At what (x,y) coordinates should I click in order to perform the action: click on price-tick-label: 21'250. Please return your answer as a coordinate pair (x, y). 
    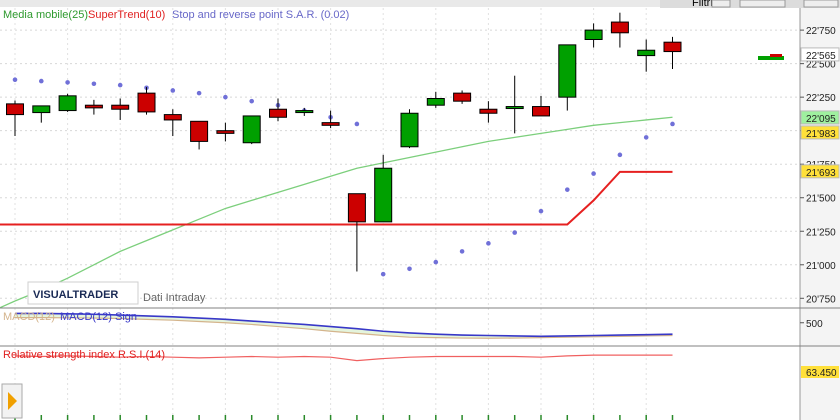
    Looking at the image, I should click on (821, 232).